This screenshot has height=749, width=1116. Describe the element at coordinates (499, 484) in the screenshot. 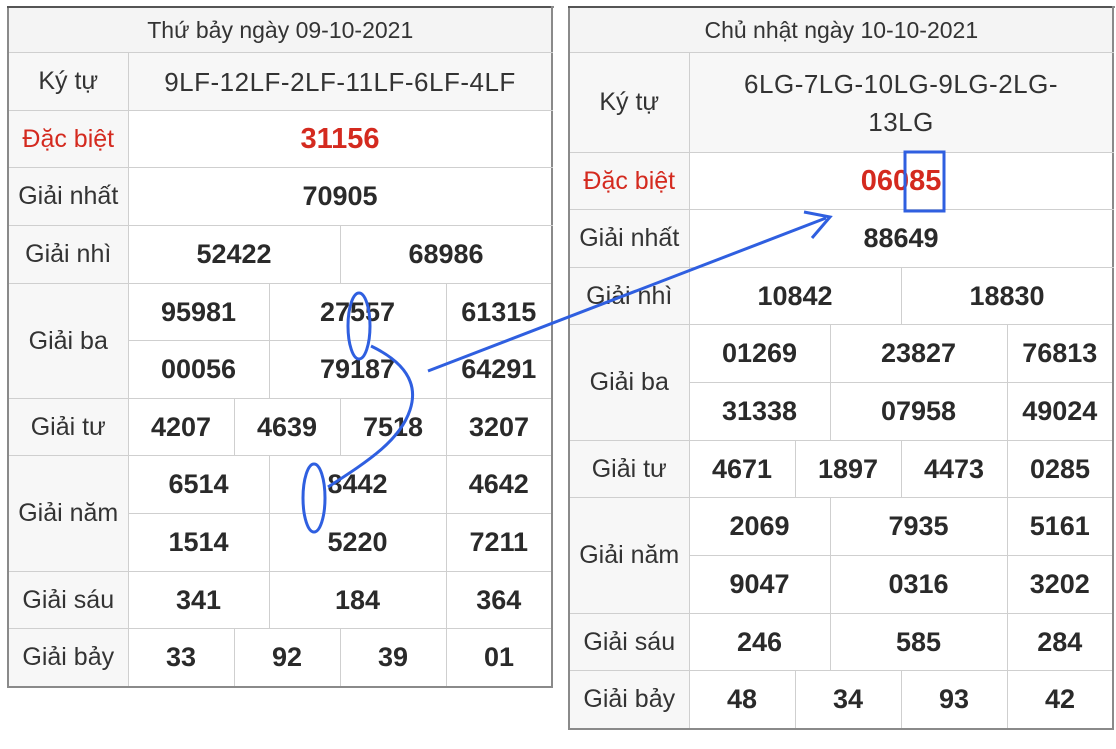

I see `fifth-prize-value: 4642` at that location.